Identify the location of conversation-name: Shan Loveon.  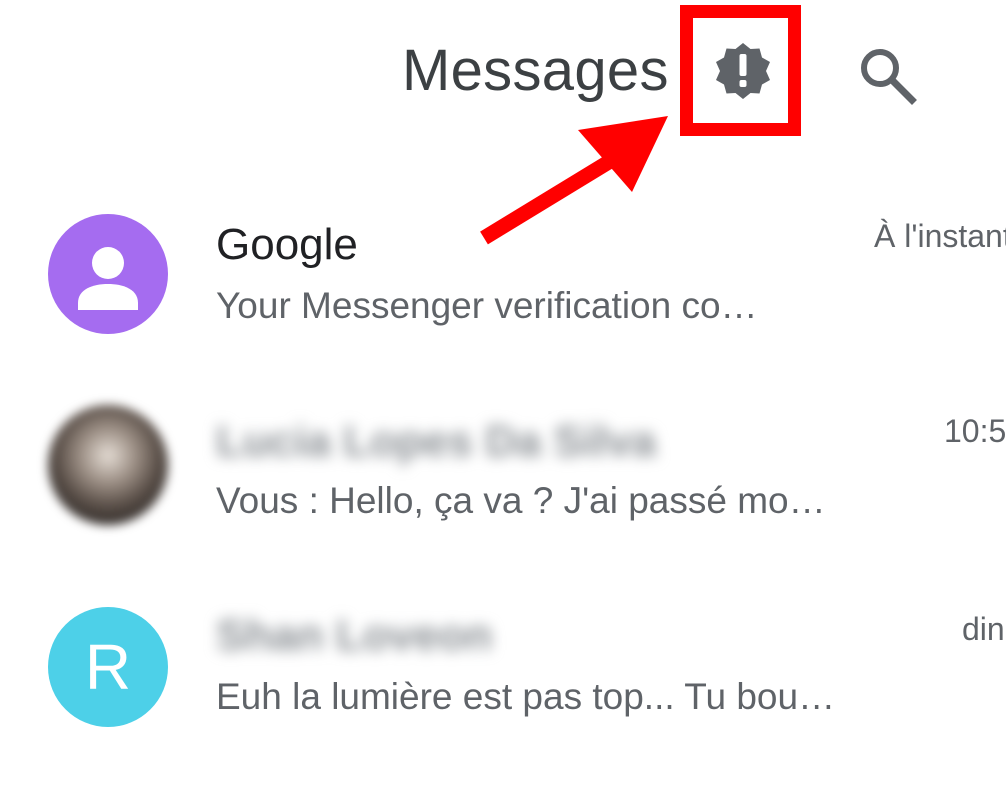
(354, 635).